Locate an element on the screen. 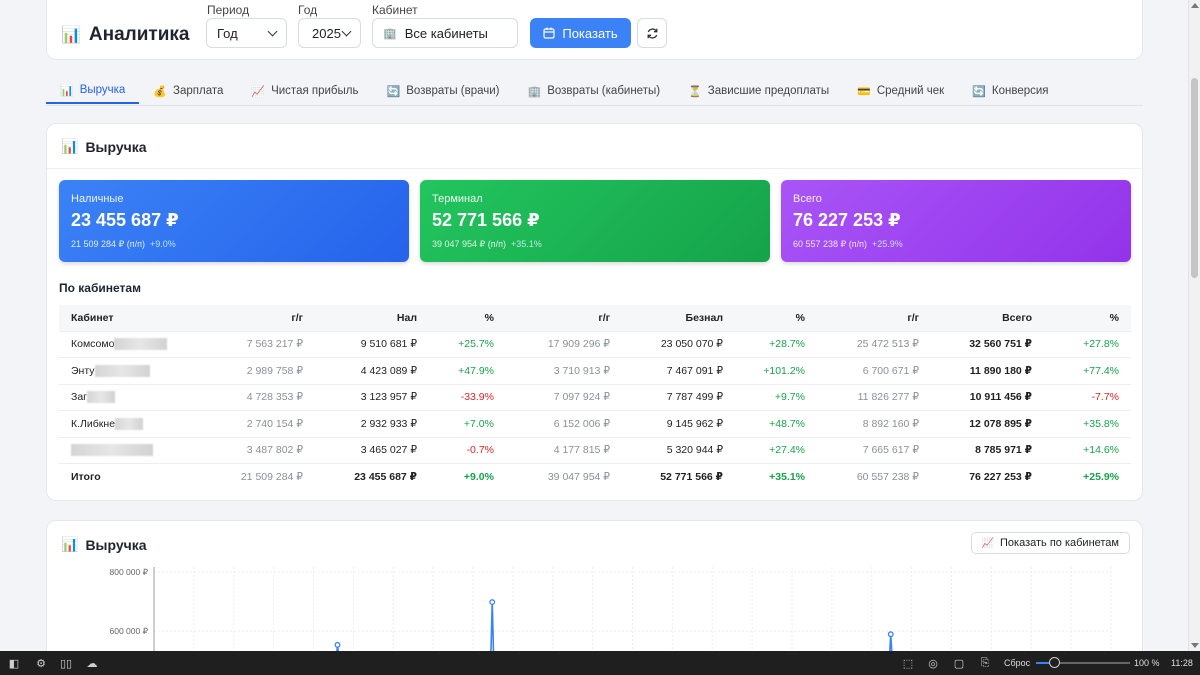  tab-refunds-cabinets: 🏢 Возвраты (кабинеты) is located at coordinates (594, 91).